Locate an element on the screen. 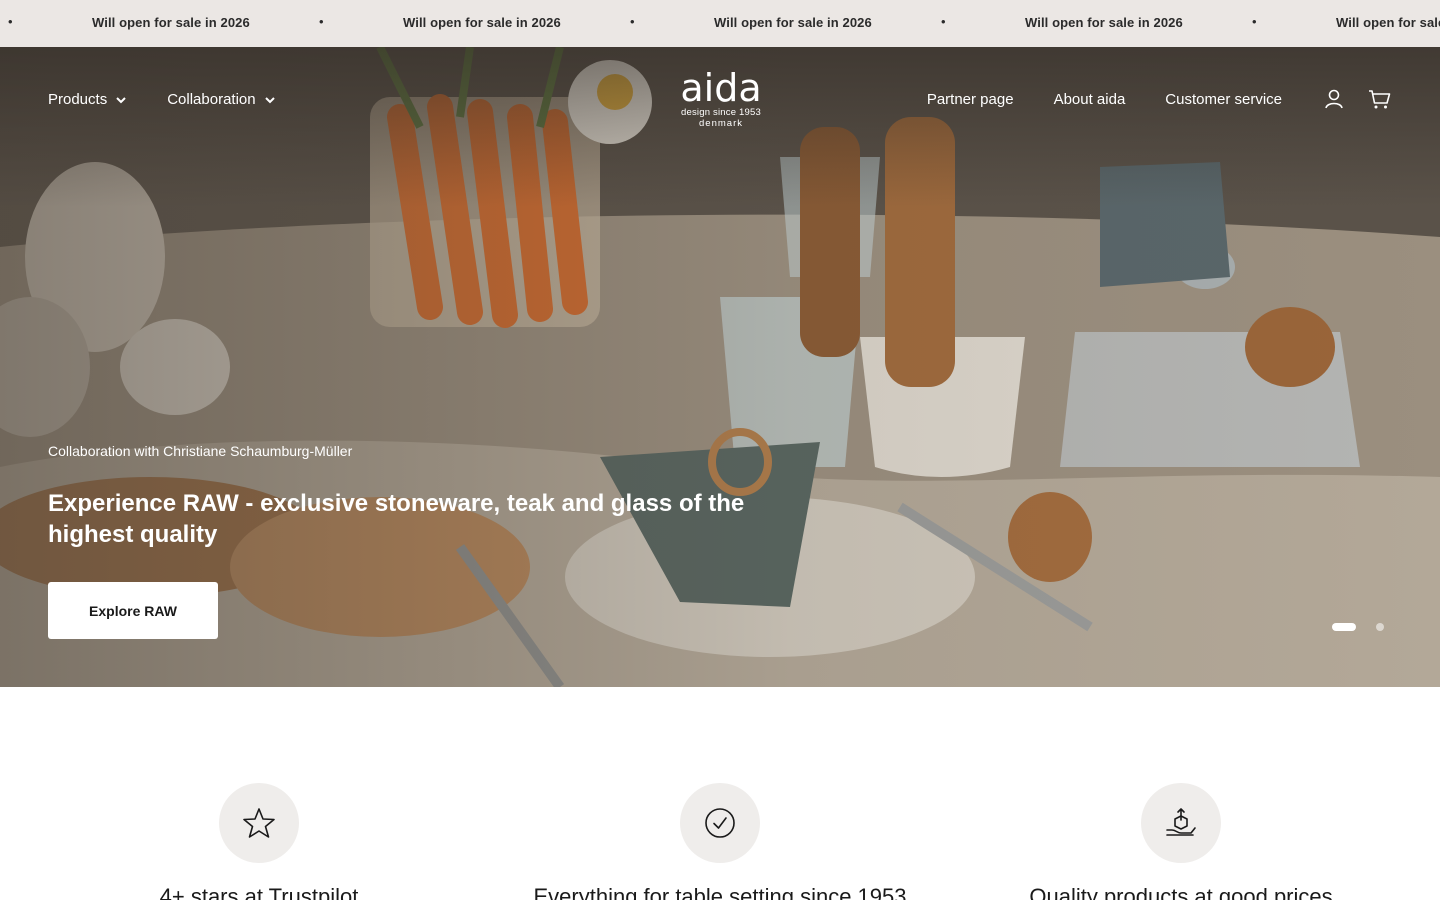 The height and width of the screenshot is (900, 1440). logo: aida design since 1953 denmark is located at coordinates (721, 99).